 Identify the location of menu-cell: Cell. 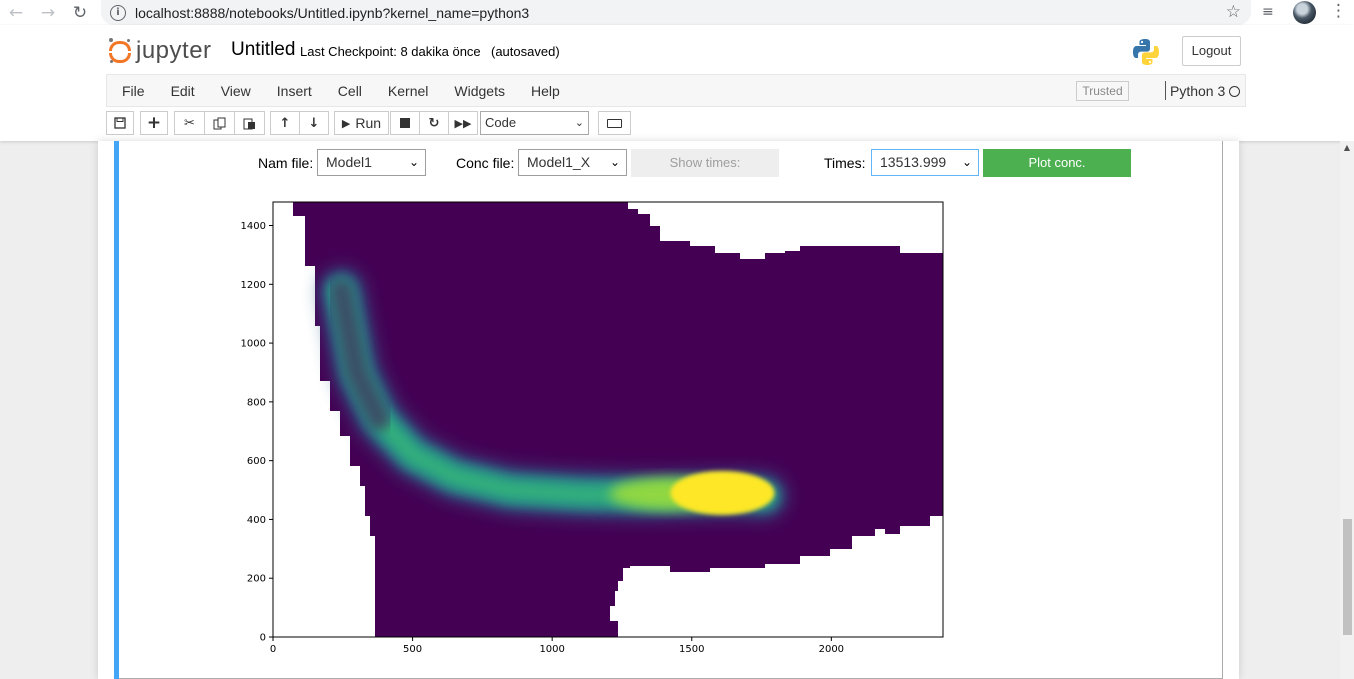
(350, 91).